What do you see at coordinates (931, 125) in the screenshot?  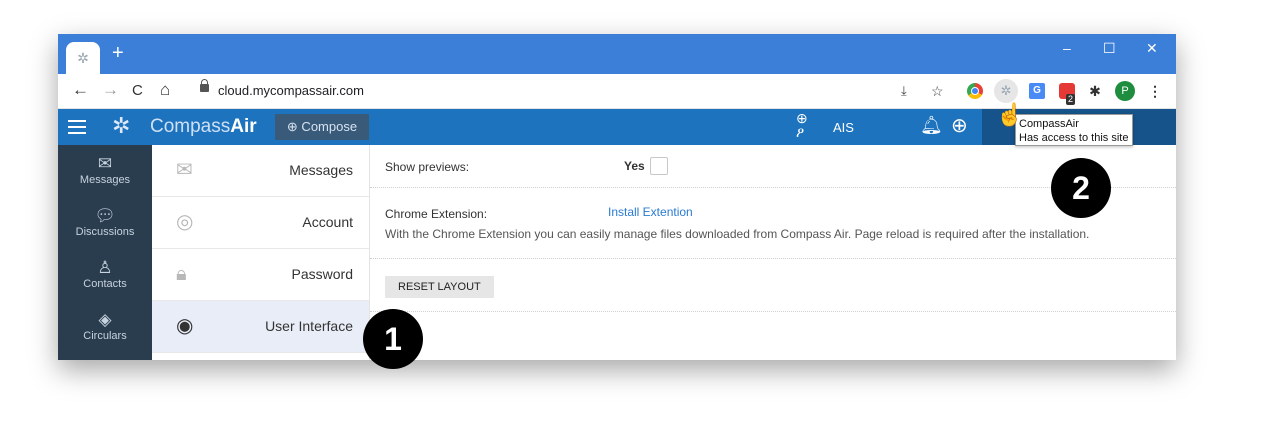 I see `bell-icon: 🔔︎` at bounding box center [931, 125].